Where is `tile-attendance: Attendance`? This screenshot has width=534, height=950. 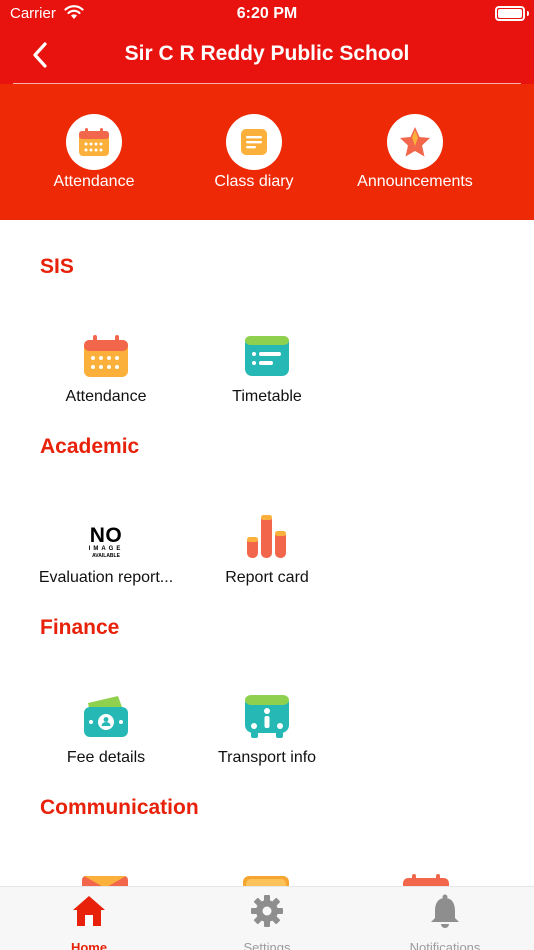
tile-attendance: Attendance is located at coordinates (106, 369).